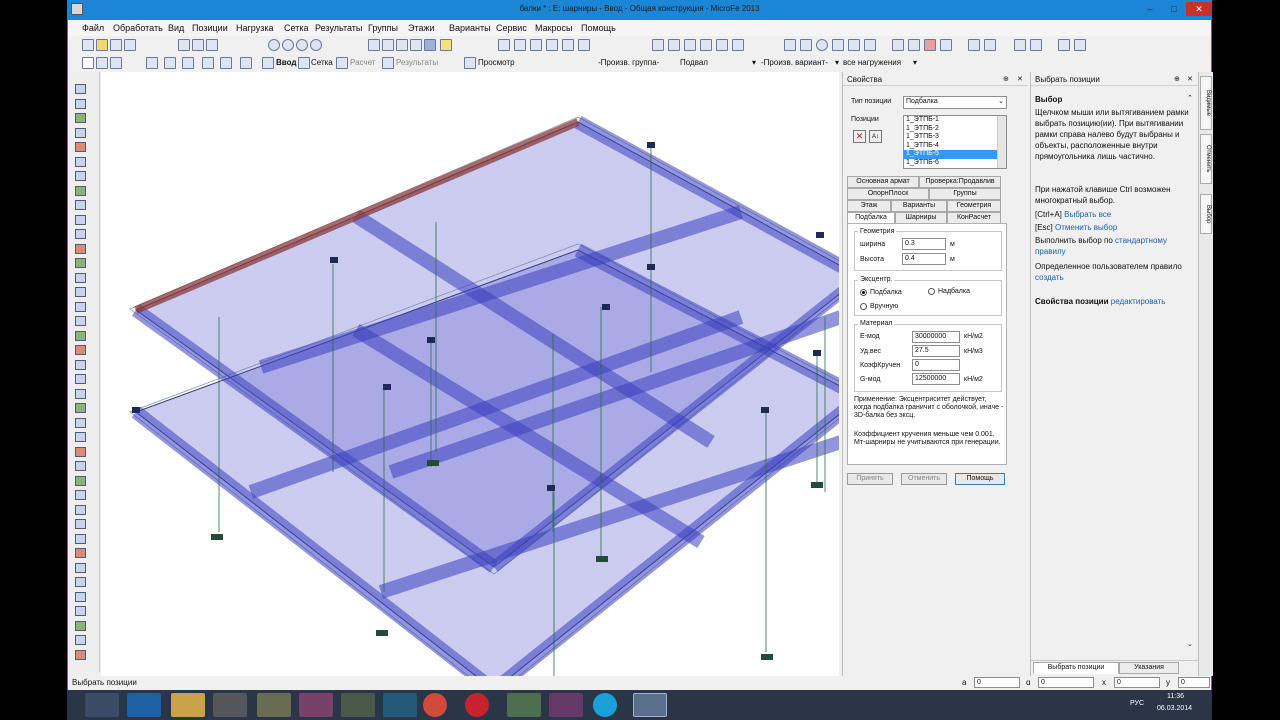 The width and height of the screenshot is (1280, 720). What do you see at coordinates (674, 45) in the screenshot?
I see `snap2-icon` at bounding box center [674, 45].